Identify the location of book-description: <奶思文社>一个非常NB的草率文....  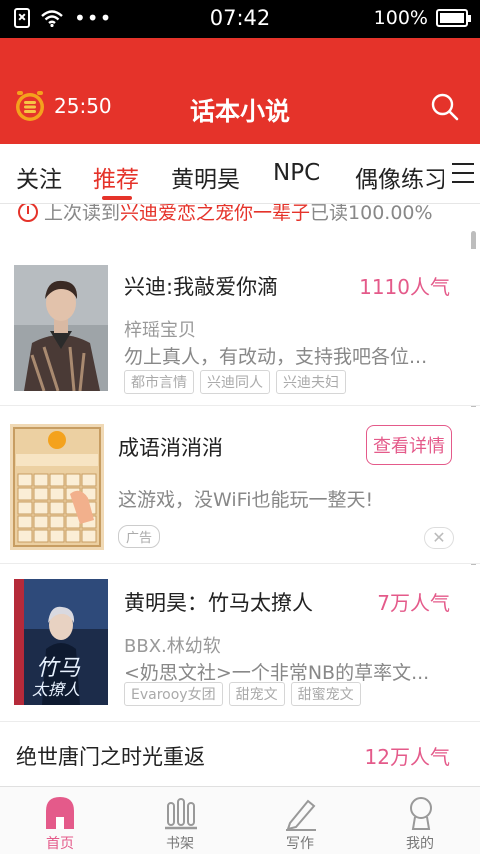
(277, 673).